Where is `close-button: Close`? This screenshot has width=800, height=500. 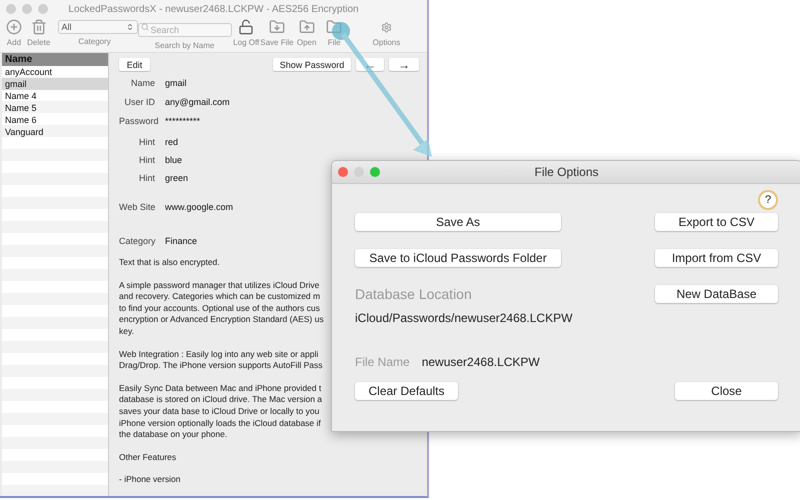
close-button: Close is located at coordinates (726, 391).